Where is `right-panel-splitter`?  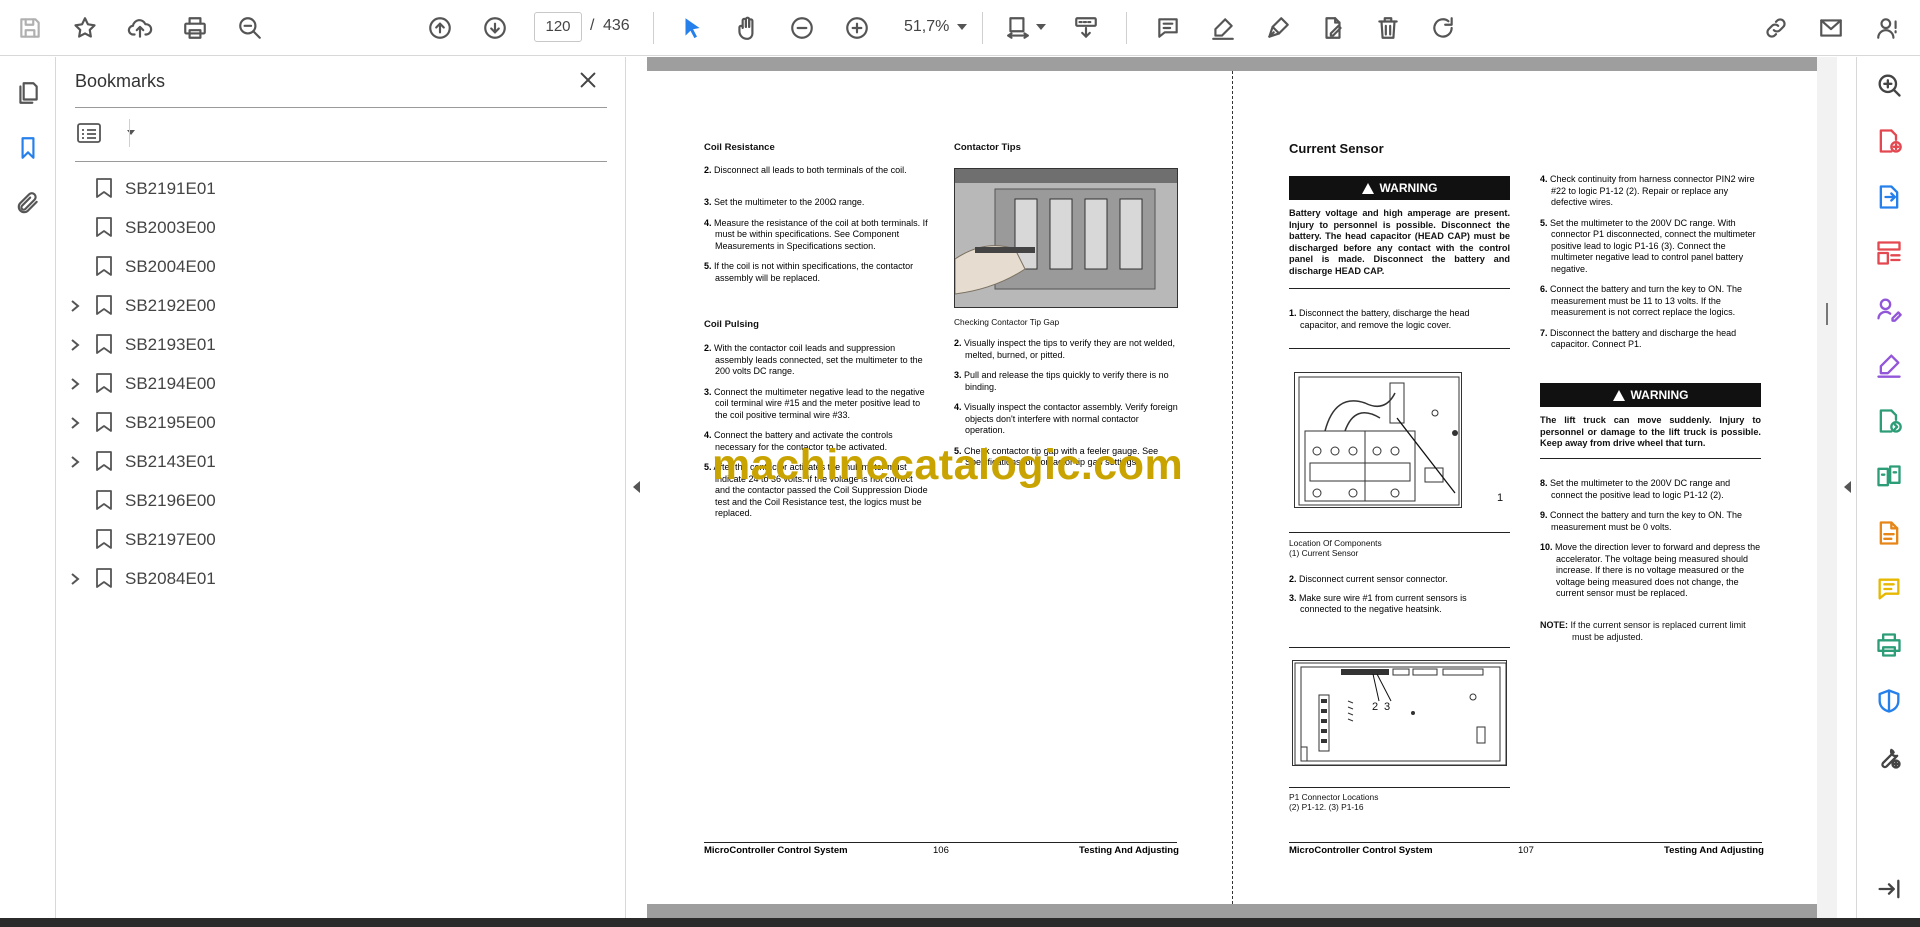 right-panel-splitter is located at coordinates (1847, 487).